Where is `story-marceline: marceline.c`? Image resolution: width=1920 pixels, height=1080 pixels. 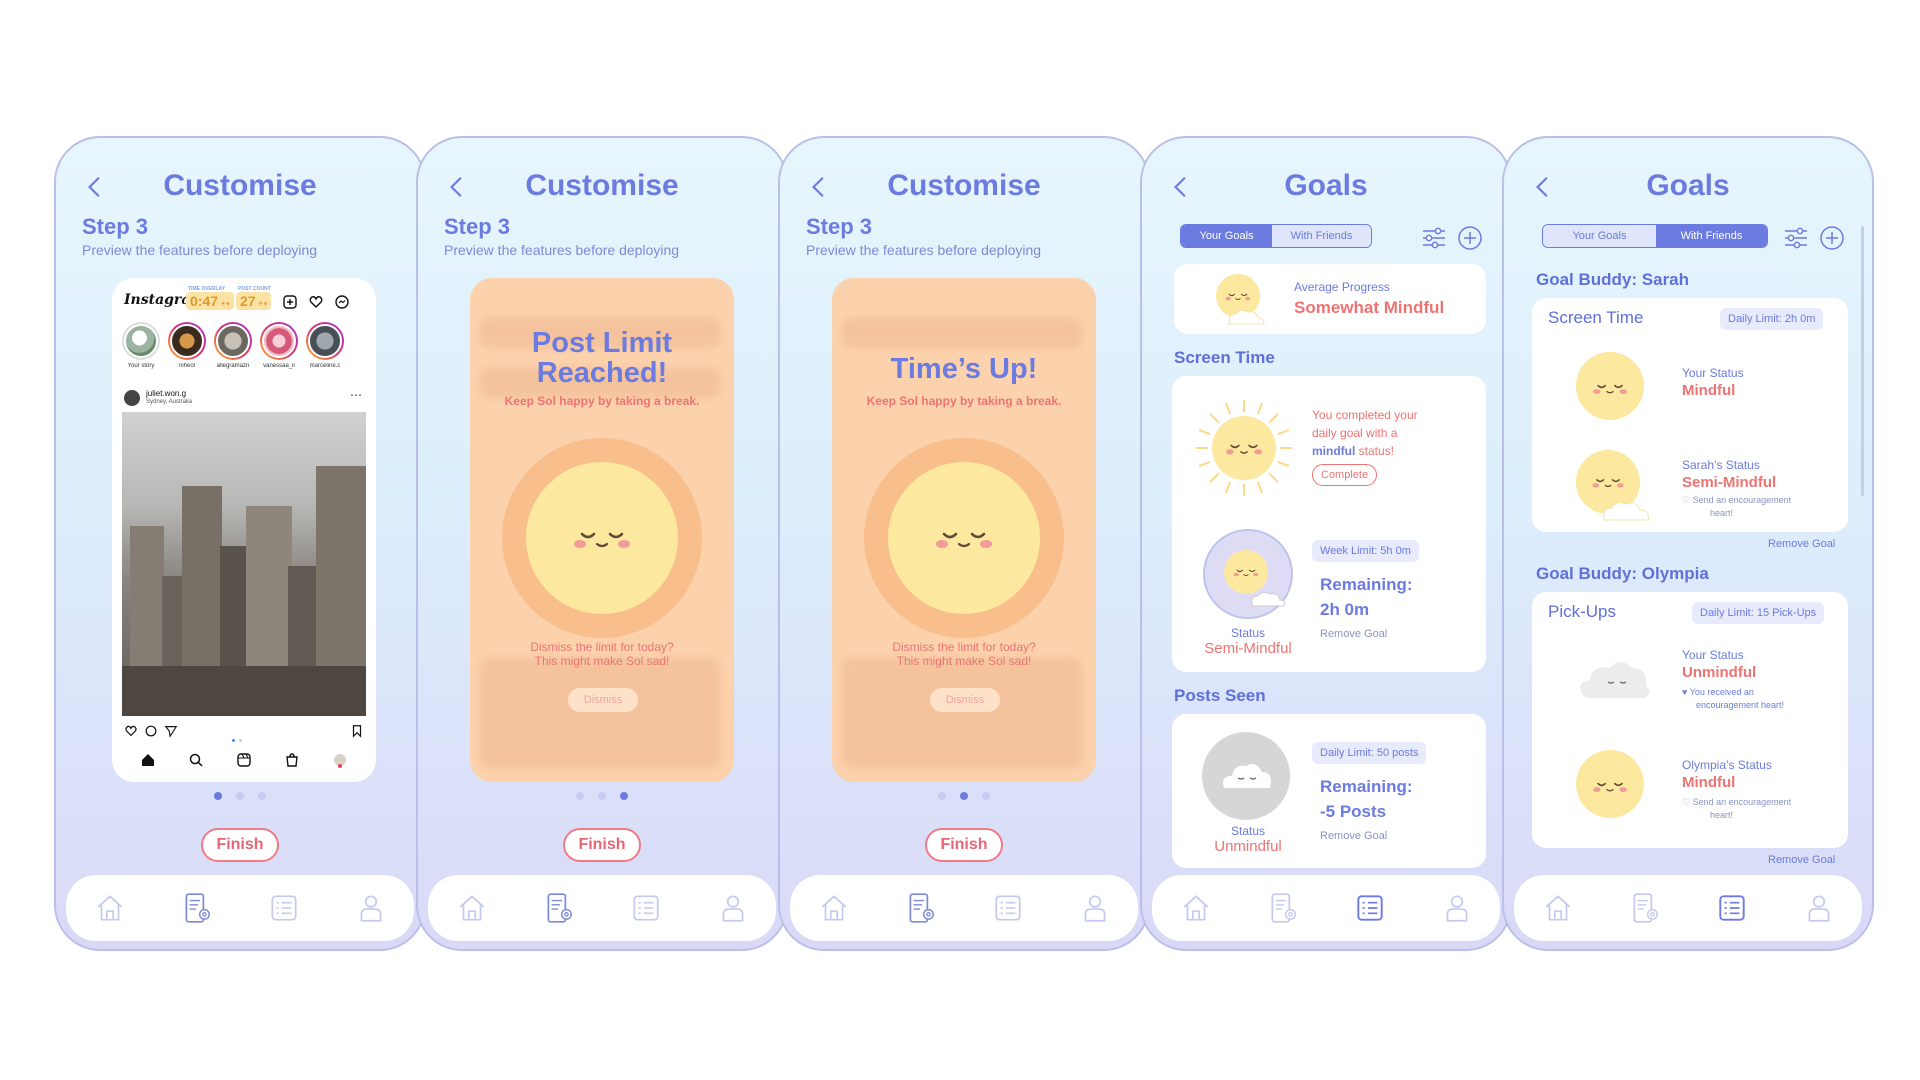 story-marceline: marceline.c is located at coordinates (325, 345).